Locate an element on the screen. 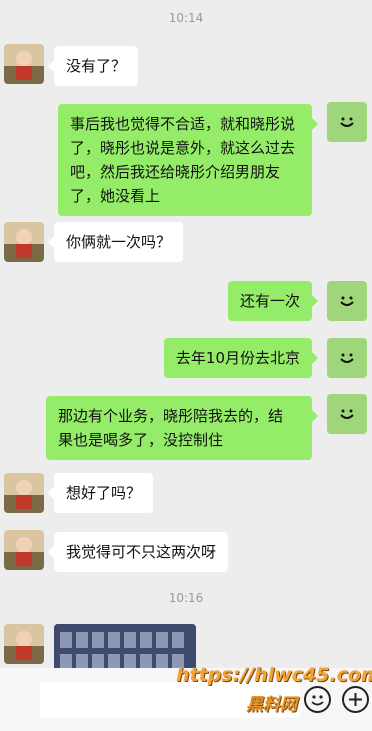 The height and width of the screenshot is (731, 372). incoming-message: 我觉得可不只这两次呀 is located at coordinates (138, 552).